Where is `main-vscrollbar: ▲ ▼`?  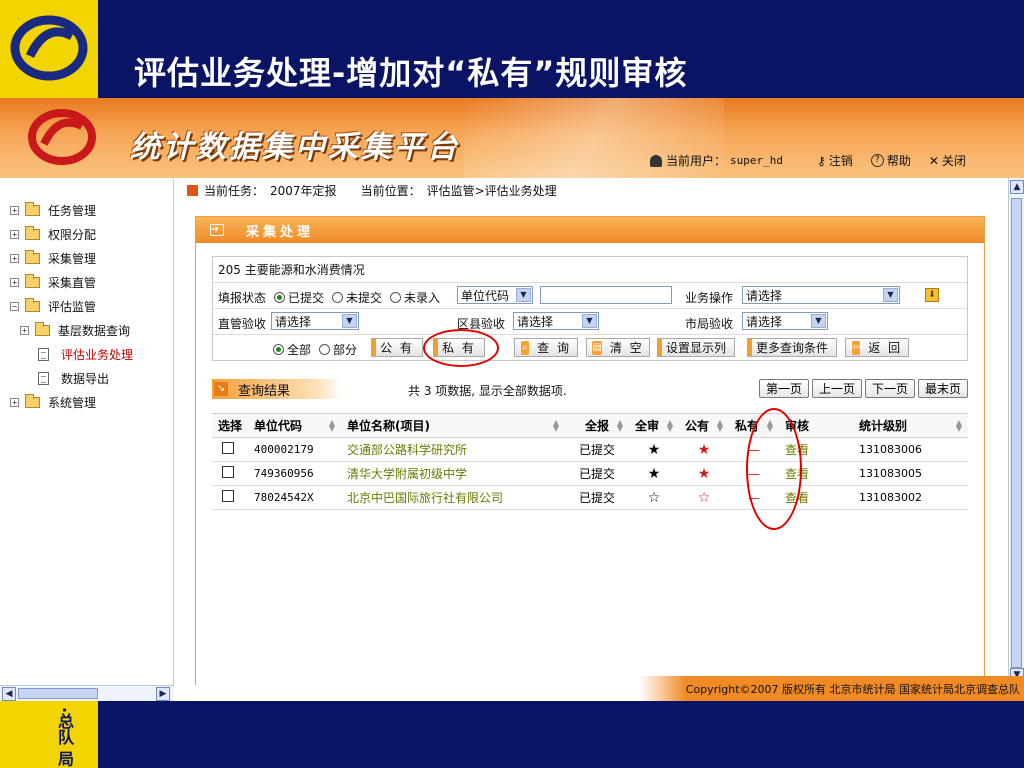 main-vscrollbar: ▲ ▼ is located at coordinates (1016, 431).